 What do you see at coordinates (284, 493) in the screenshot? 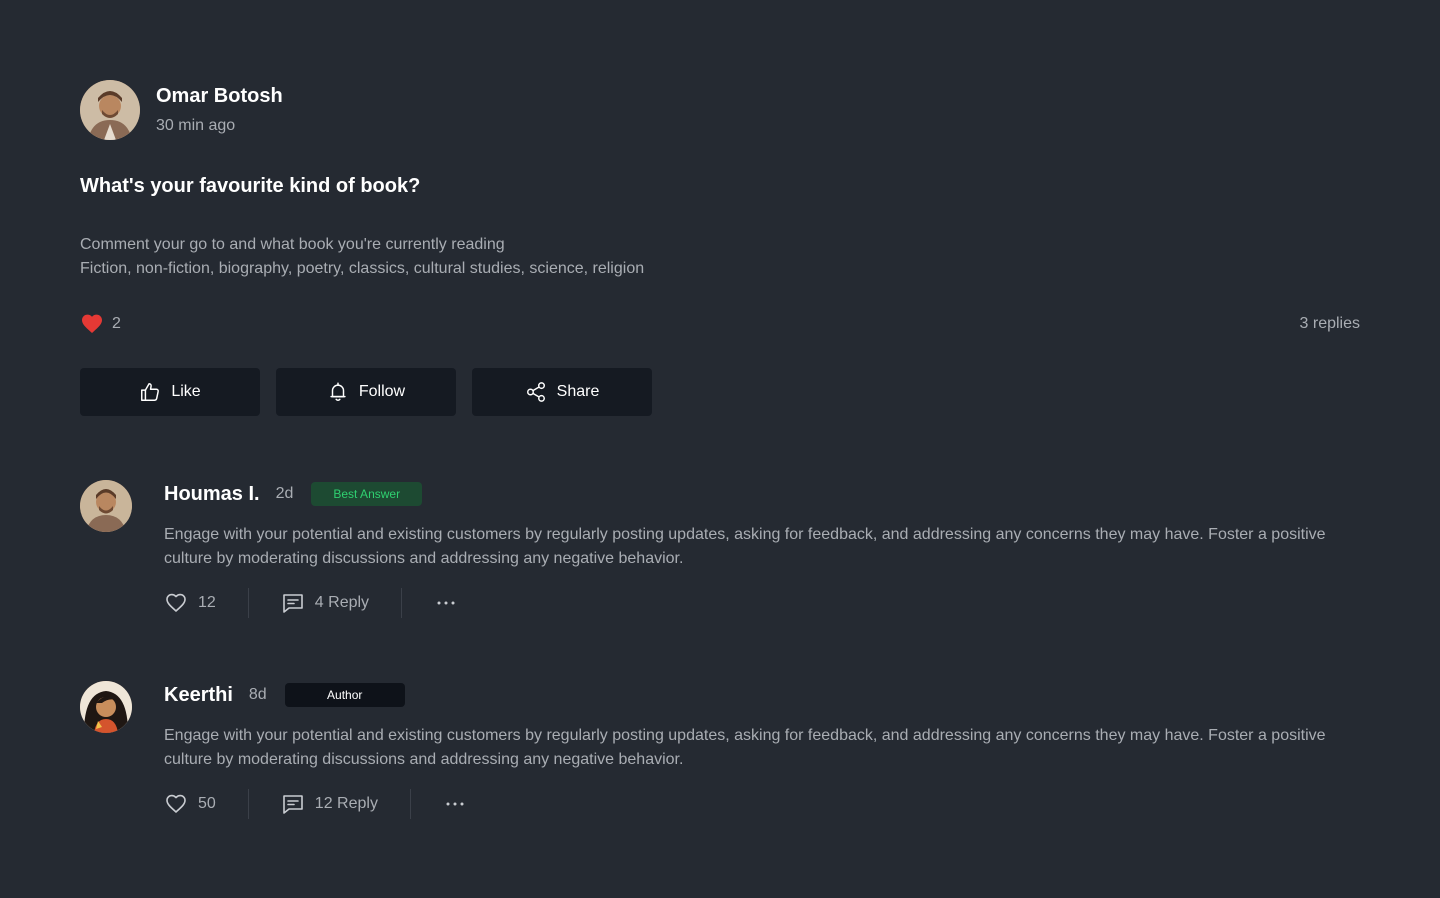
I see `comment-age: 2d` at bounding box center [284, 493].